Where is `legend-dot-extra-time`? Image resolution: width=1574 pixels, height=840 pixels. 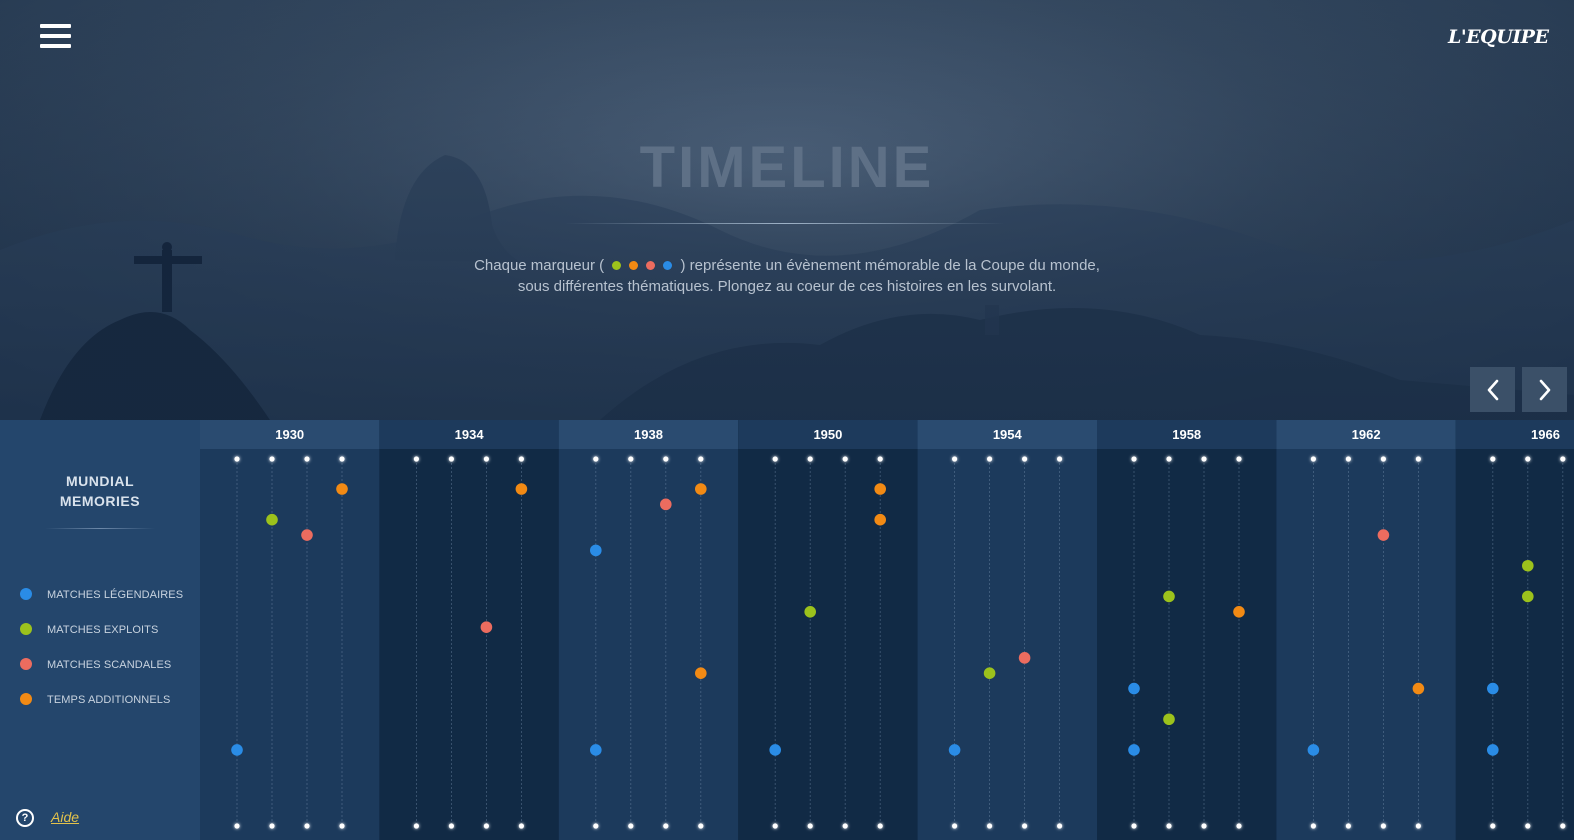 legend-dot-extra-time is located at coordinates (26, 699).